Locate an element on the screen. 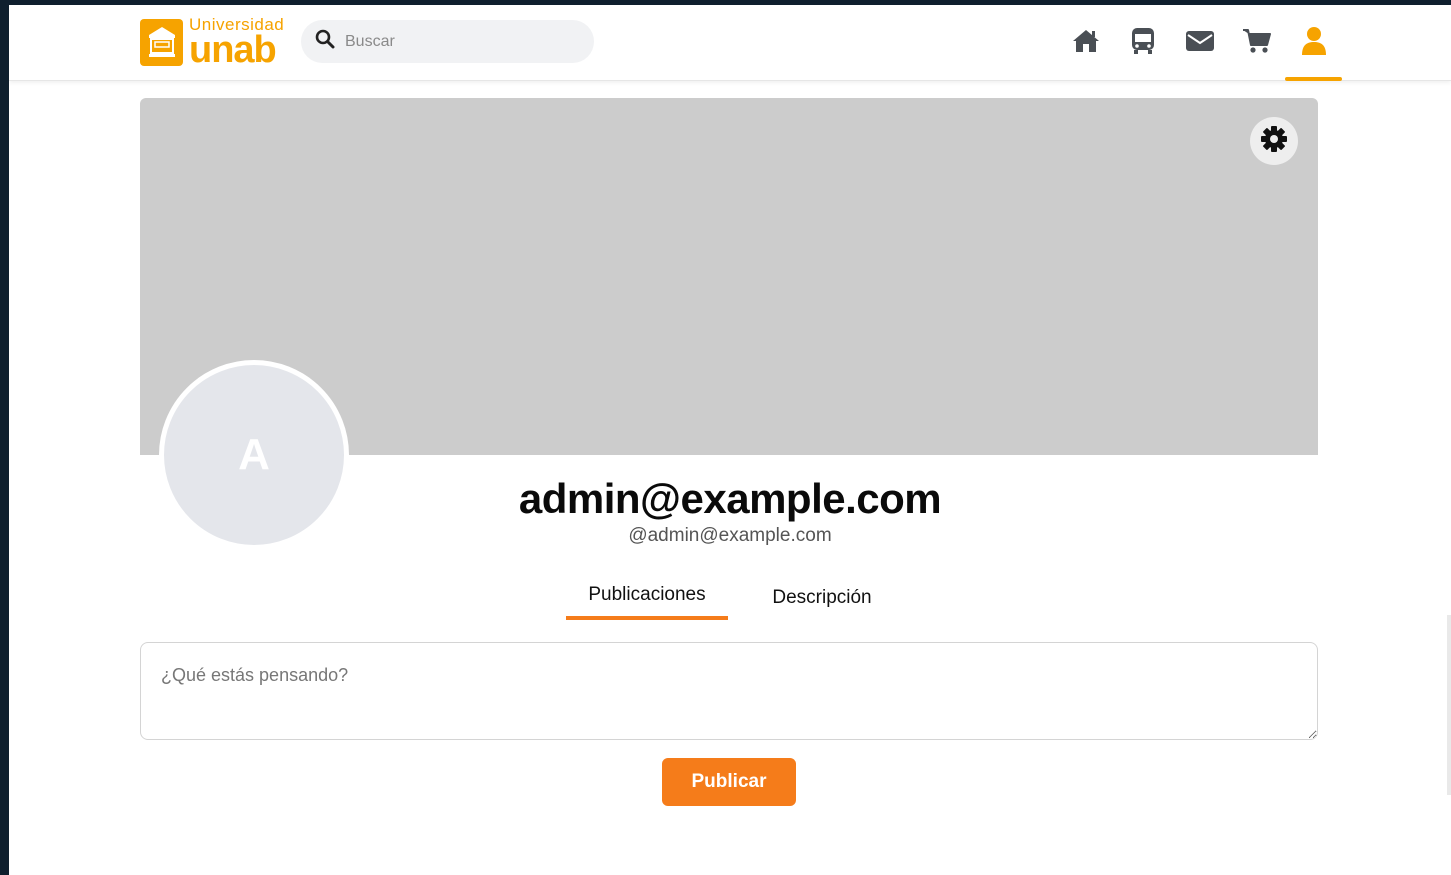 This screenshot has height=875, width=1451. profile-tabs: Publicaciones Descripción is located at coordinates (741, 600).